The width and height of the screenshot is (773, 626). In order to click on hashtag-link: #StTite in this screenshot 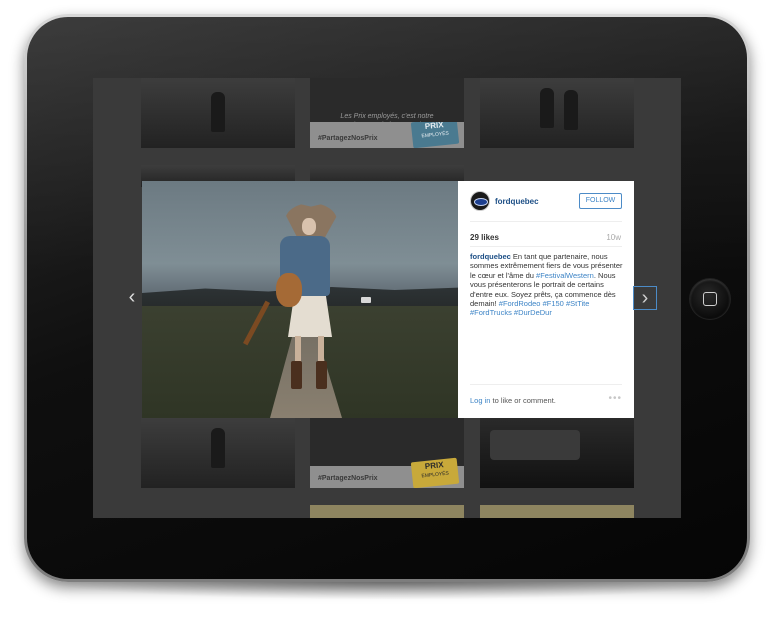, I will do `click(577, 303)`.